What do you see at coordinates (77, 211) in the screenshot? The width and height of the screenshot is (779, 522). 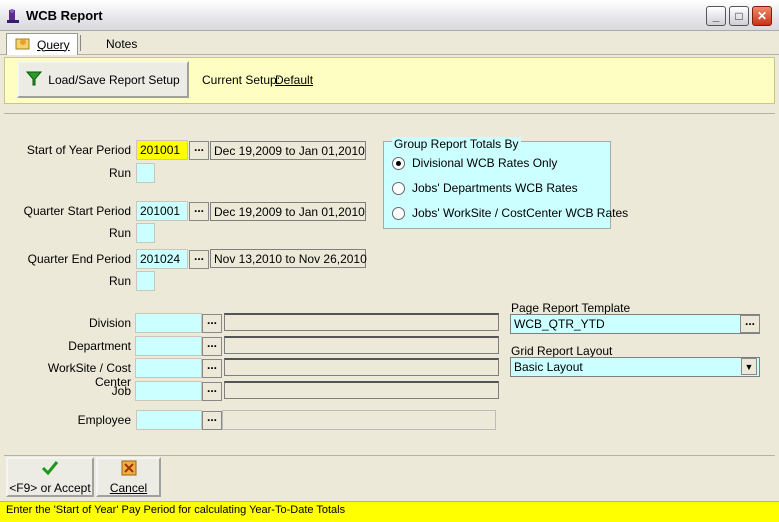 I see `quarter-start-label: Quarter Start Period` at bounding box center [77, 211].